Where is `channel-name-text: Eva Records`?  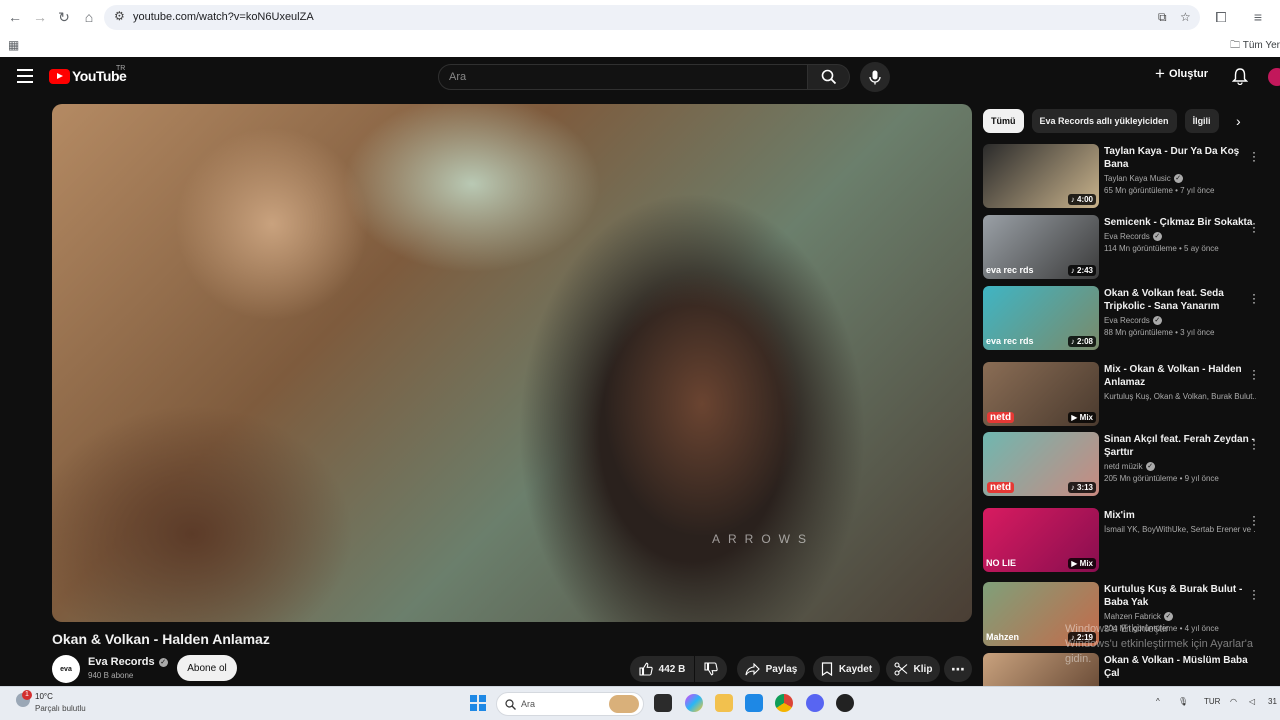 channel-name-text: Eva Records is located at coordinates (121, 662).